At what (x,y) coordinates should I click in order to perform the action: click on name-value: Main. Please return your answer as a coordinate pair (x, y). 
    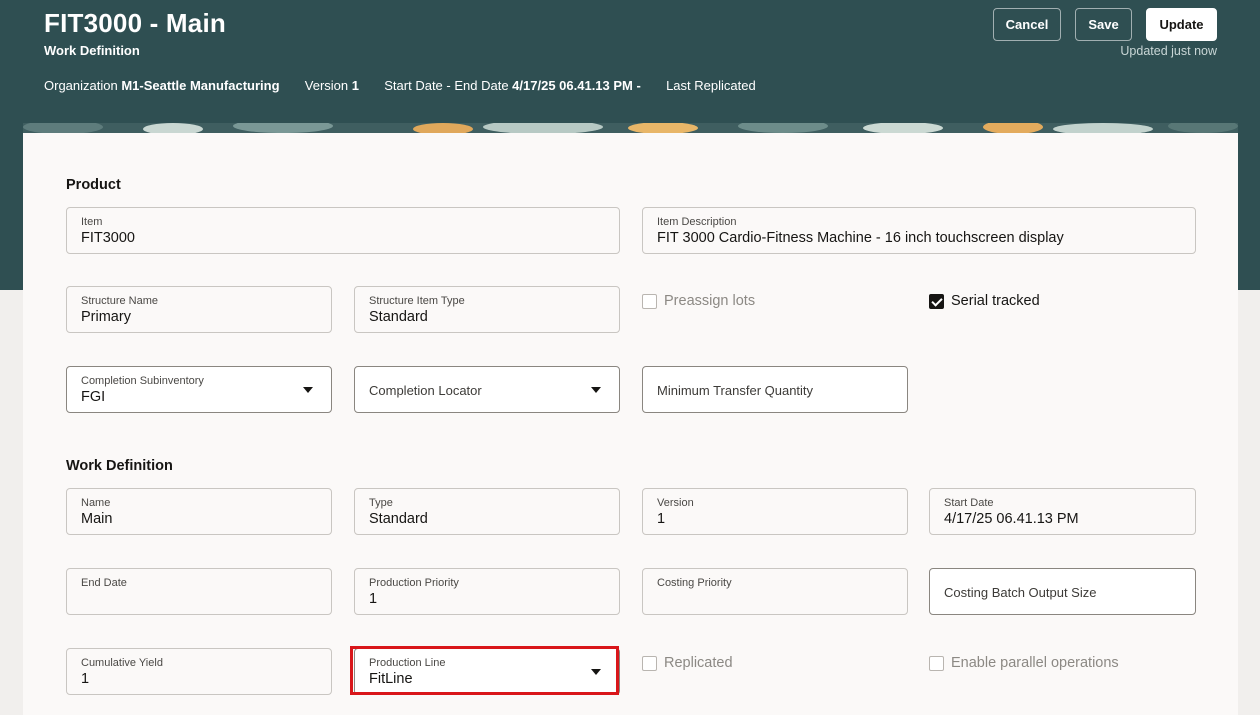
    Looking at the image, I should click on (97, 519).